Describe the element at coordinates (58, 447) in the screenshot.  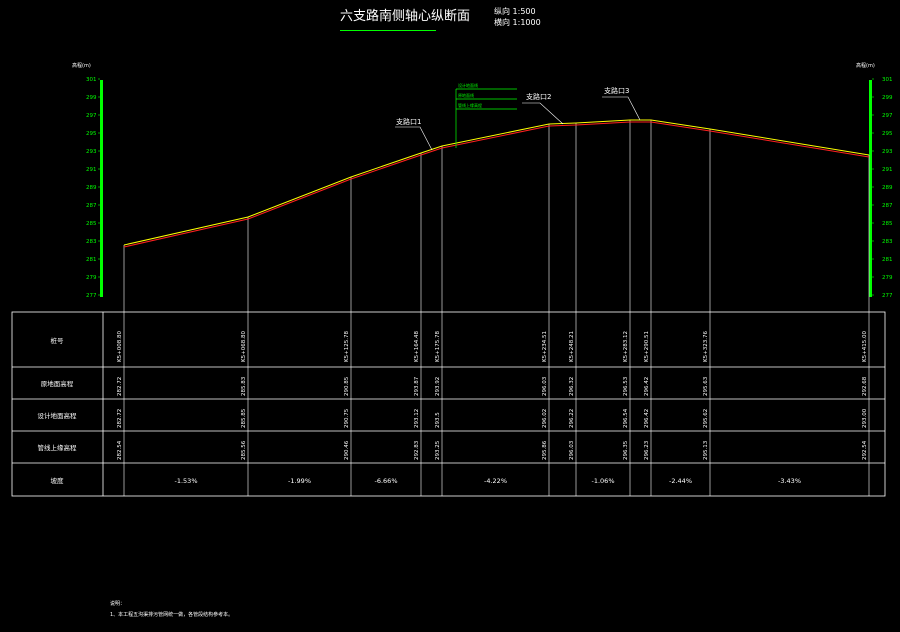
I see `row-label: 管线上缘高程` at that location.